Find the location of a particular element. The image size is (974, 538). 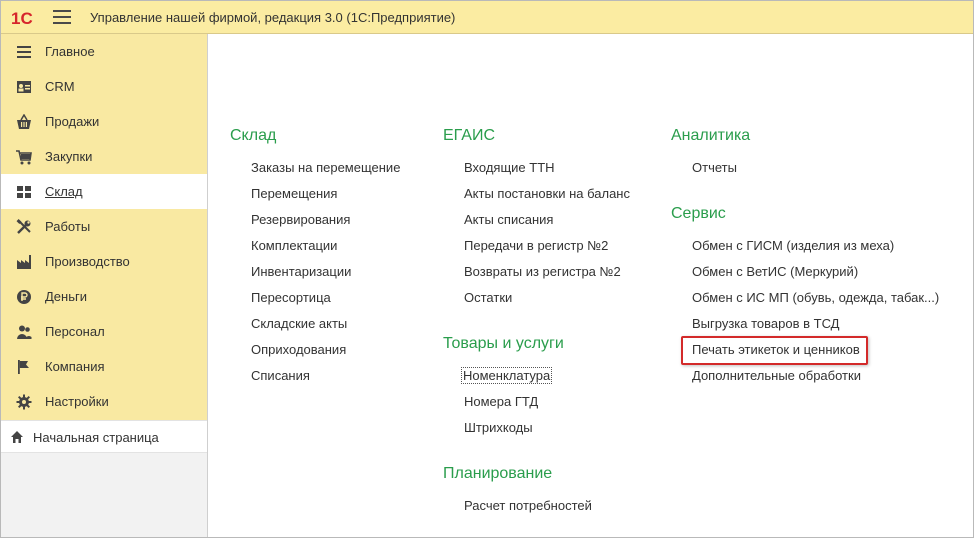

1c-logo-icon: 1С is located at coordinates (22, 18).